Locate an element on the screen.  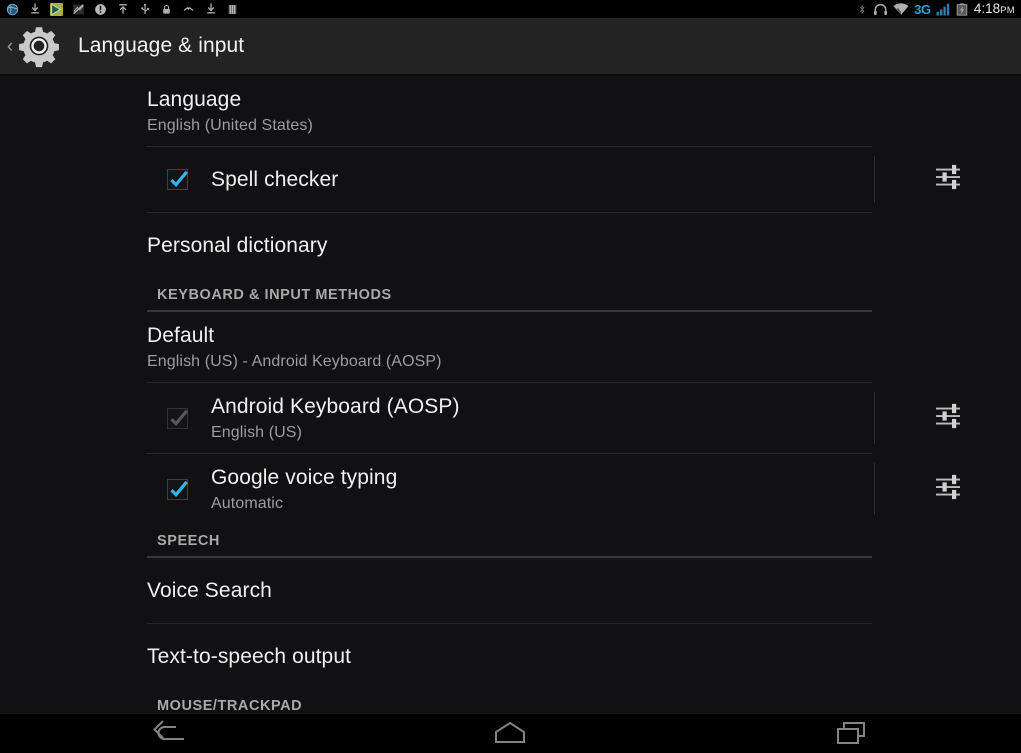
list-item-google-voice-typing: Google voice typing Automatic is located at coordinates (510, 489).